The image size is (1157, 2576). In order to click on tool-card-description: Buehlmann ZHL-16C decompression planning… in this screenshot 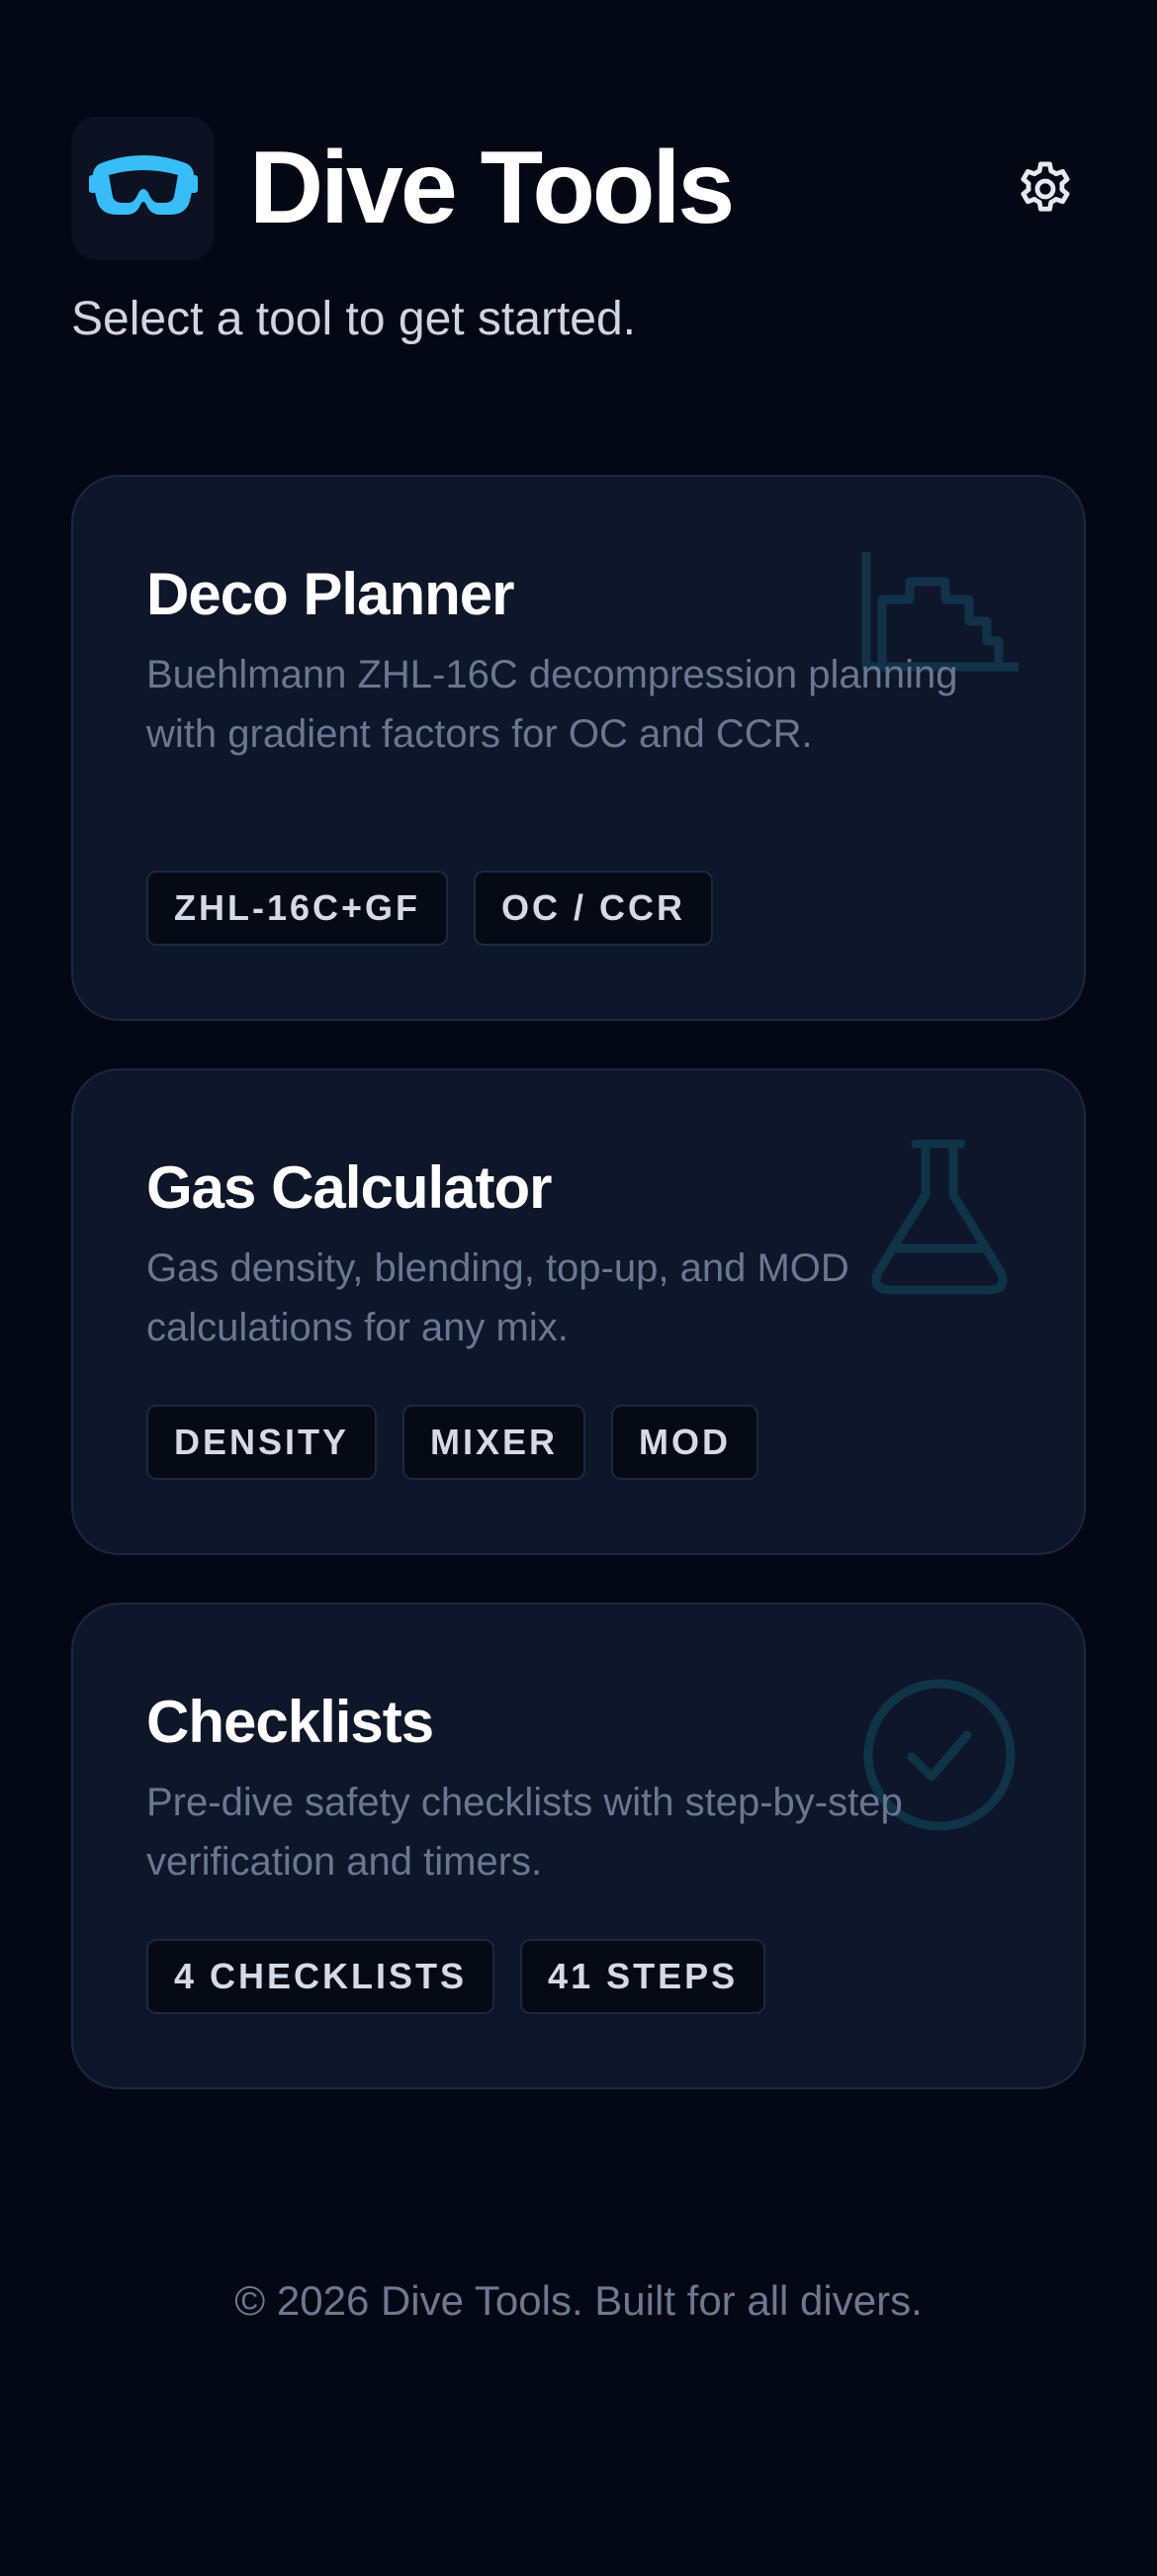, I will do `click(552, 705)`.